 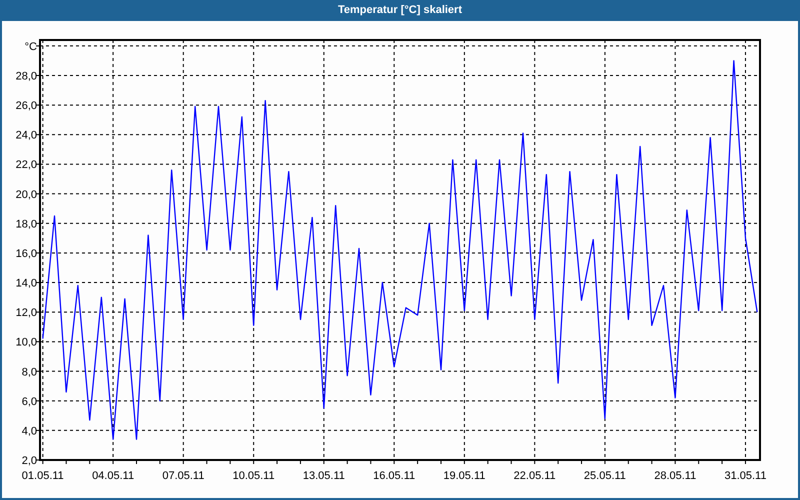 What do you see at coordinates (26, 284) in the screenshot?
I see `y-tick-label: 14,0` at bounding box center [26, 284].